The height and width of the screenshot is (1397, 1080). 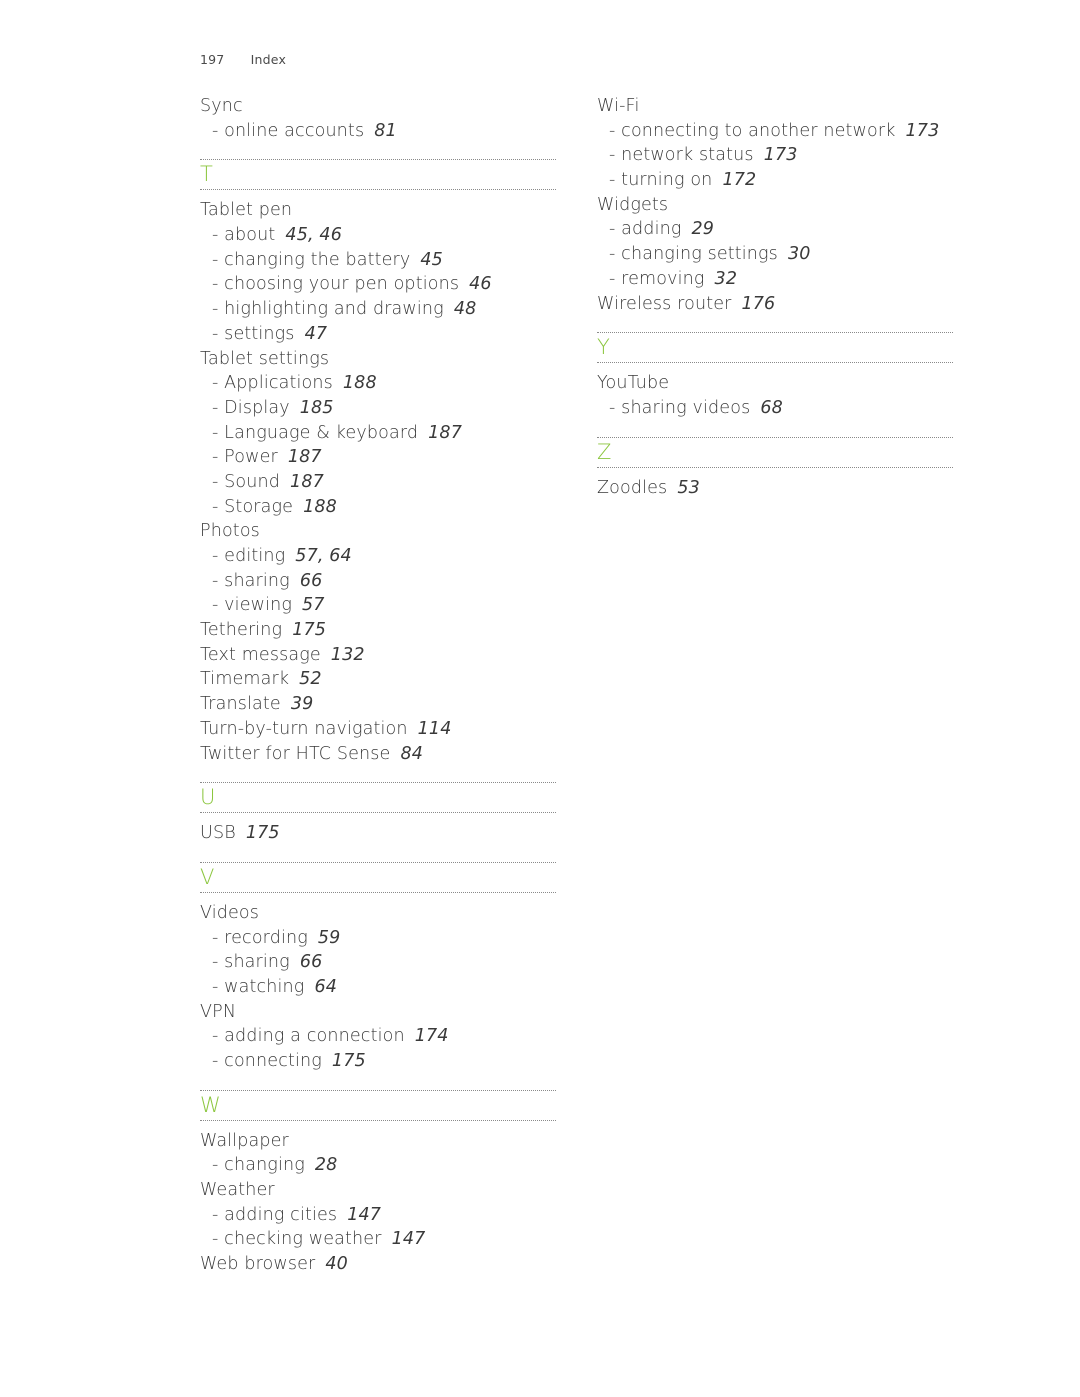 I want to click on index-term: Sync, so click(x=221, y=106).